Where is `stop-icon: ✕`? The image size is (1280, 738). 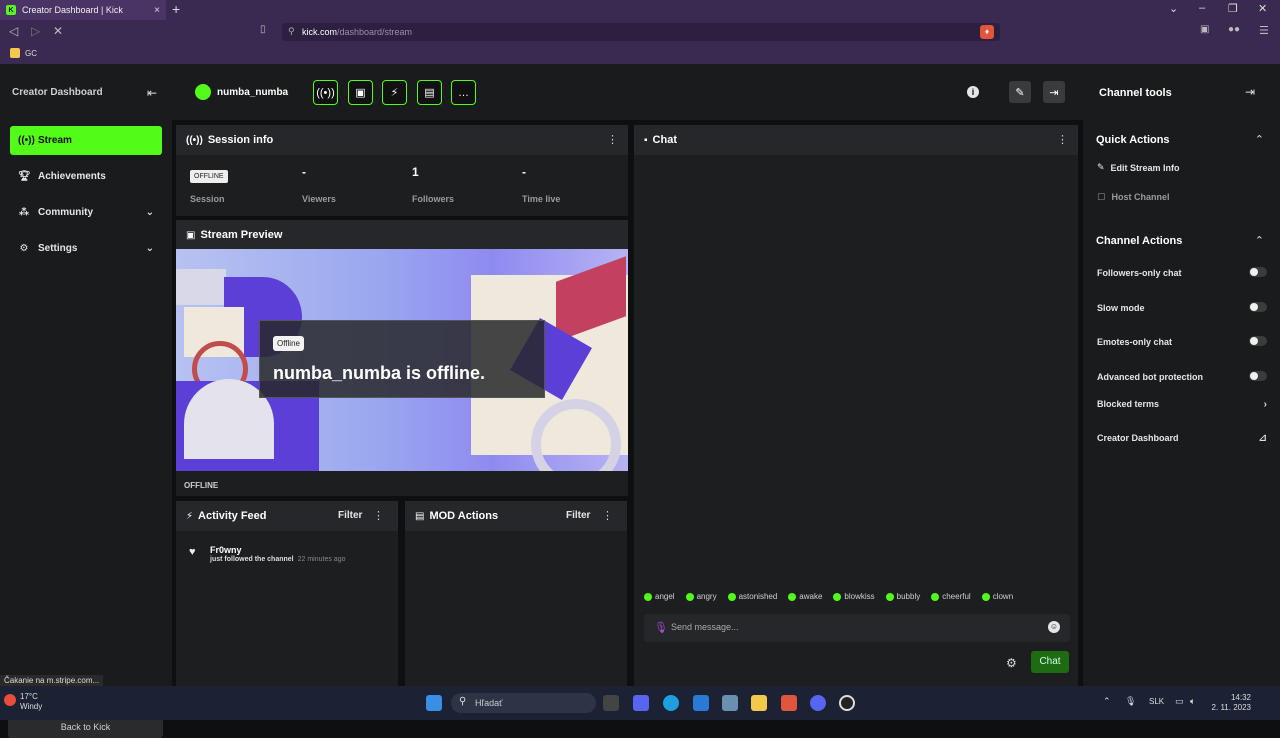
stop-icon: ✕ is located at coordinates (58, 31).